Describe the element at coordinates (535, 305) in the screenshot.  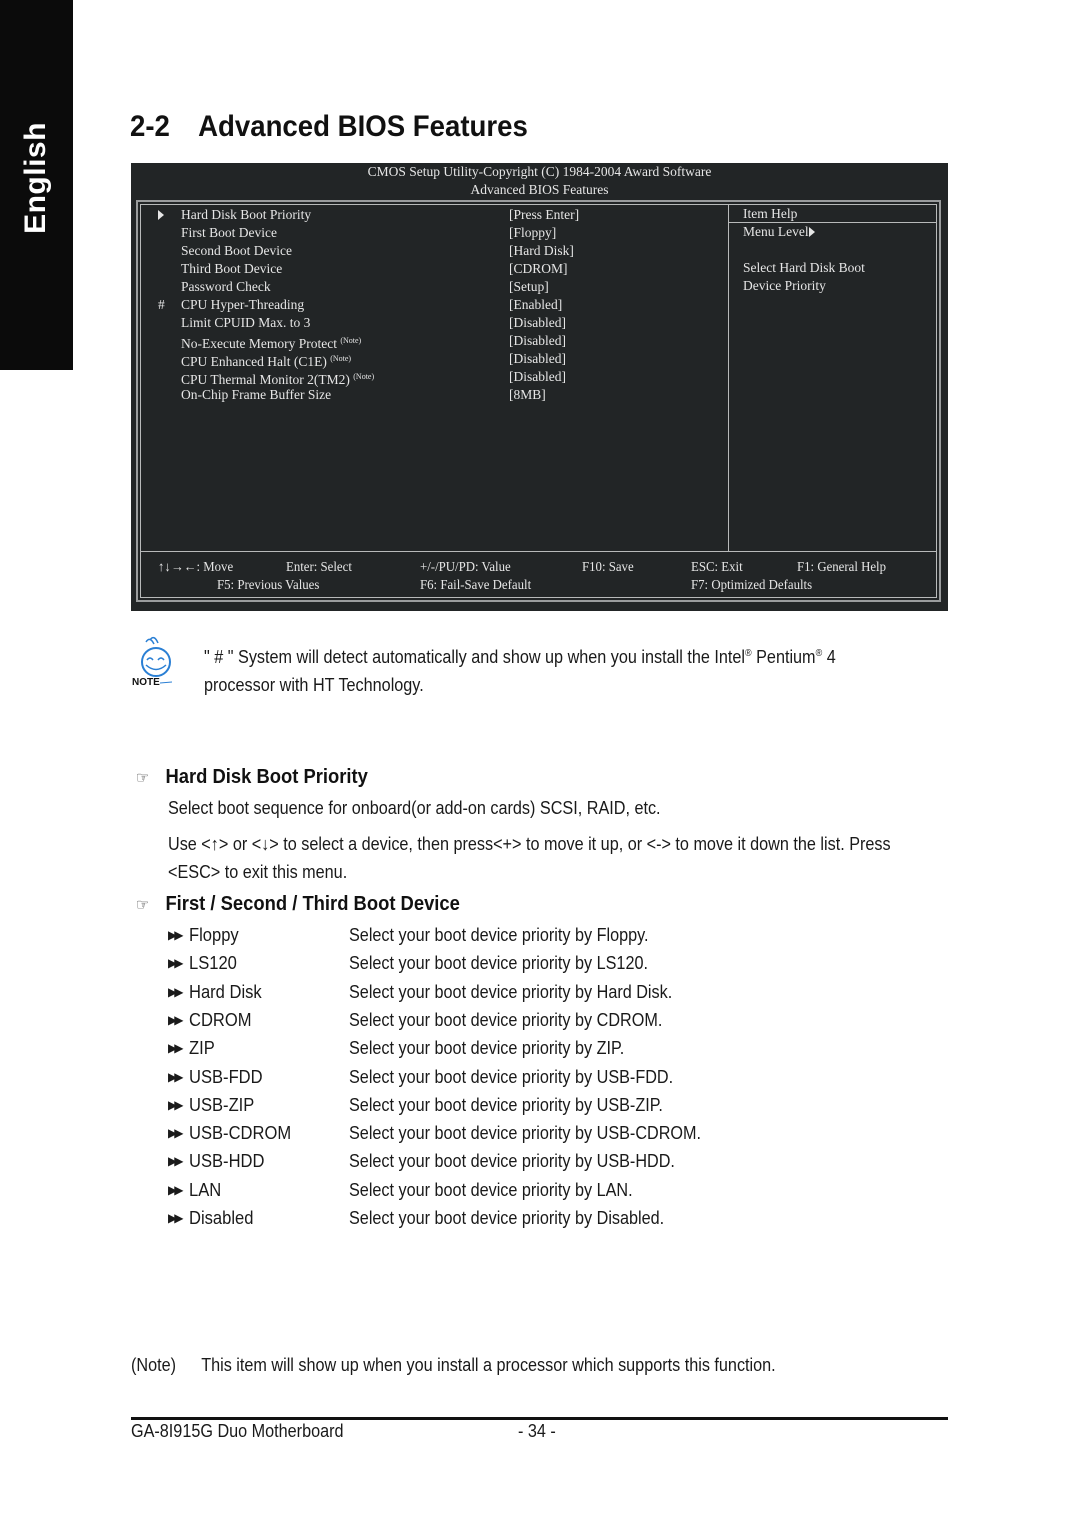
I see `setting-value: [Enabled]` at that location.